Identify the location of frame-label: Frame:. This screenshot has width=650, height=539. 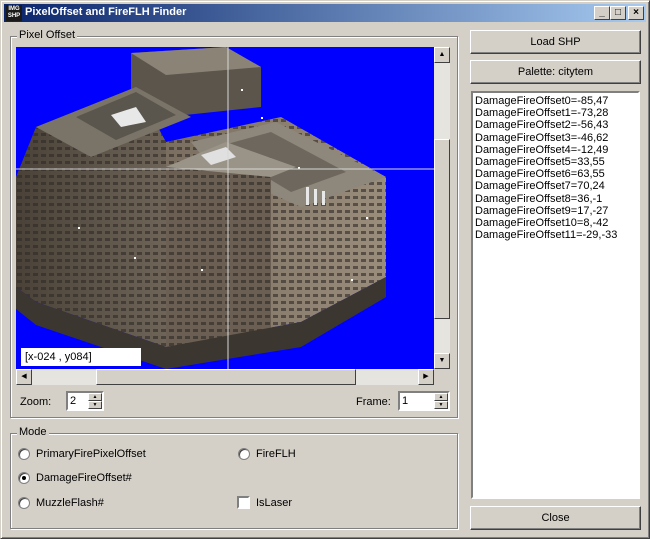
(373, 402).